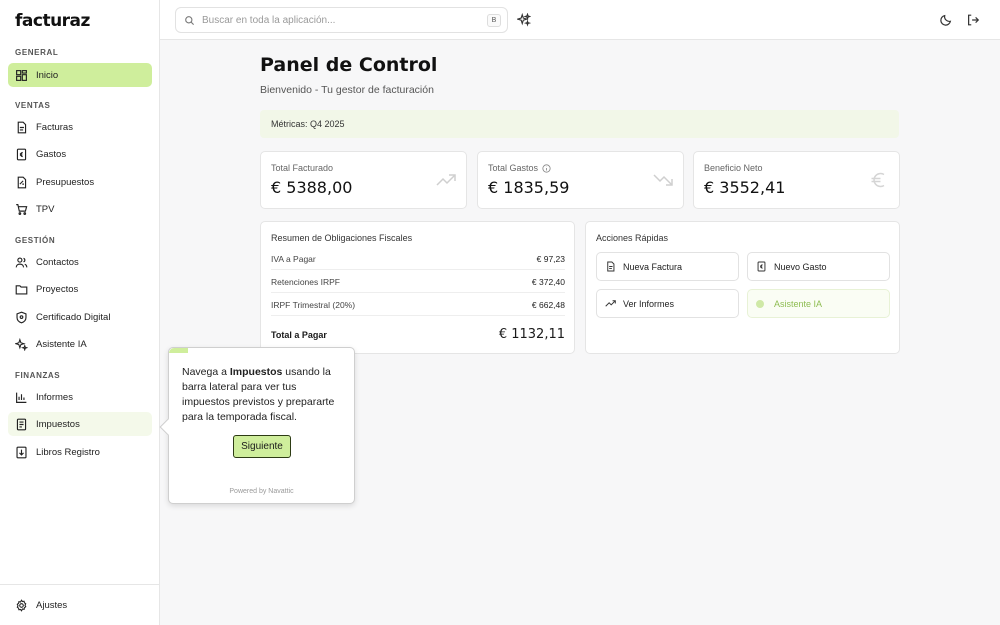 This screenshot has width=1000, height=625. What do you see at coordinates (22, 182) in the screenshot?
I see `quote-icon` at bounding box center [22, 182].